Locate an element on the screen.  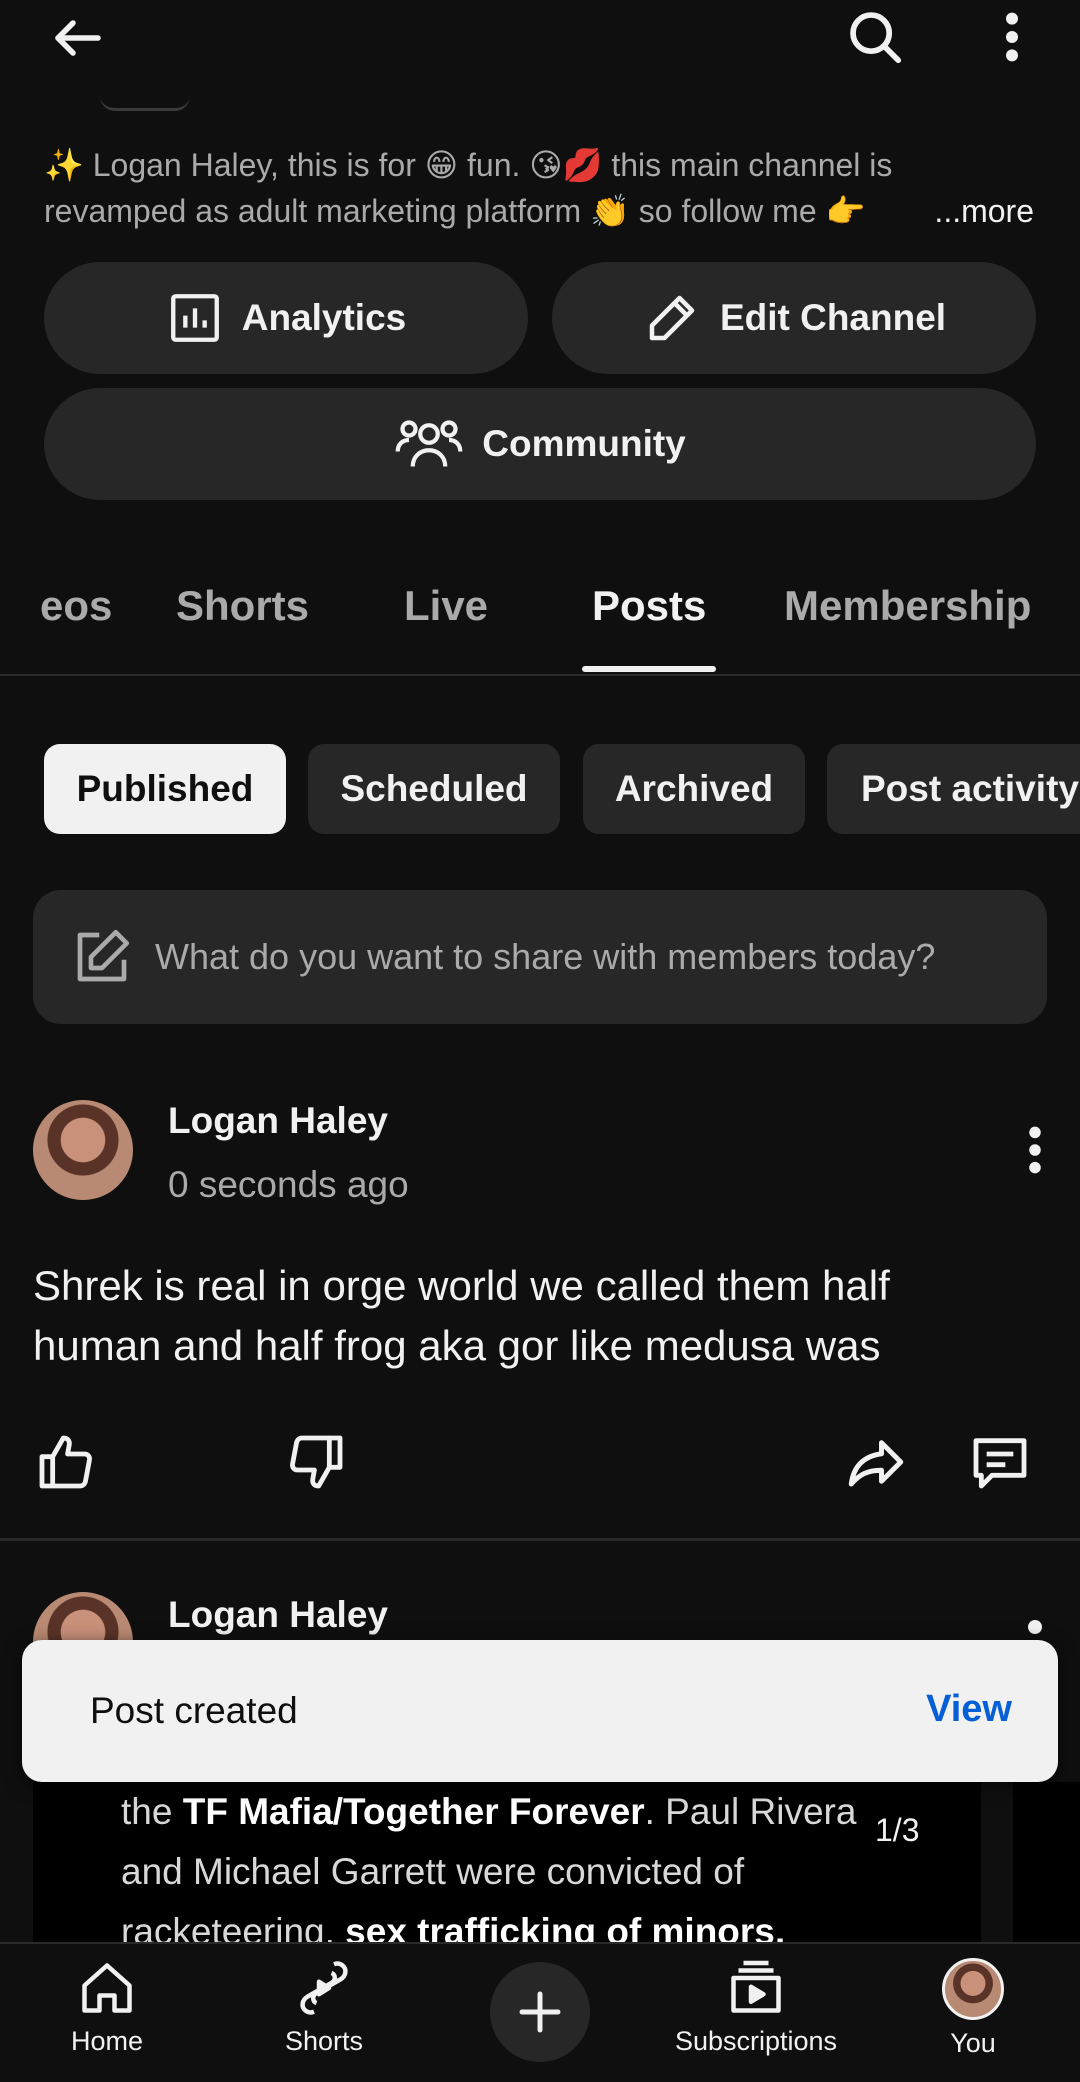
dislike-button is located at coordinates (316, 1462).